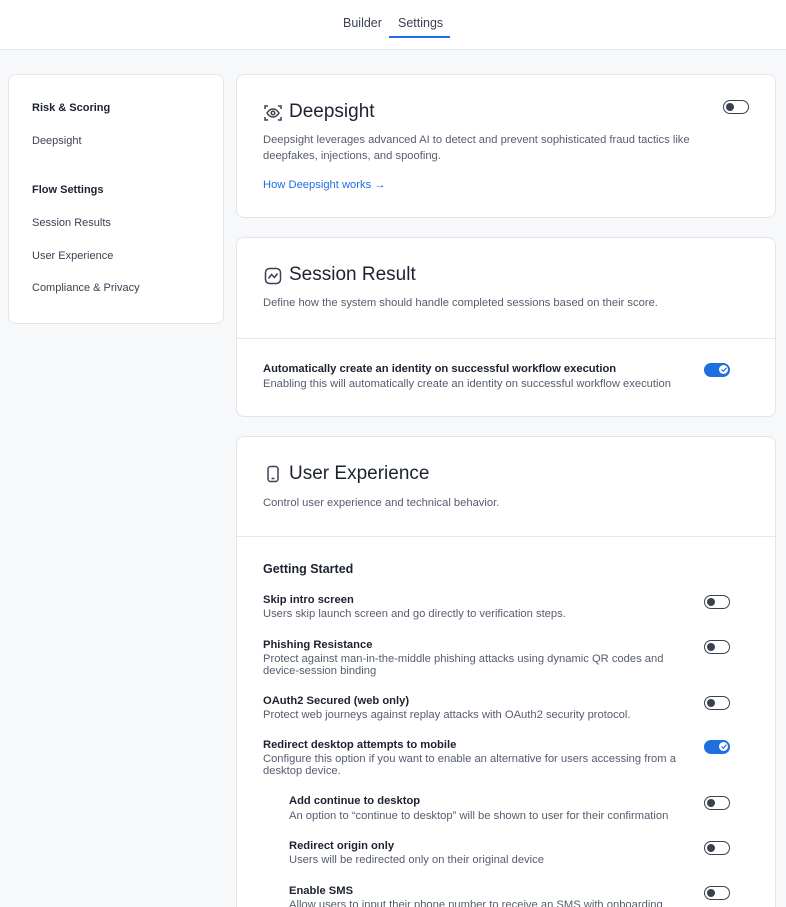 This screenshot has height=907, width=786. Describe the element at coordinates (362, 23) in the screenshot. I see `tab-builder: Builder` at that location.